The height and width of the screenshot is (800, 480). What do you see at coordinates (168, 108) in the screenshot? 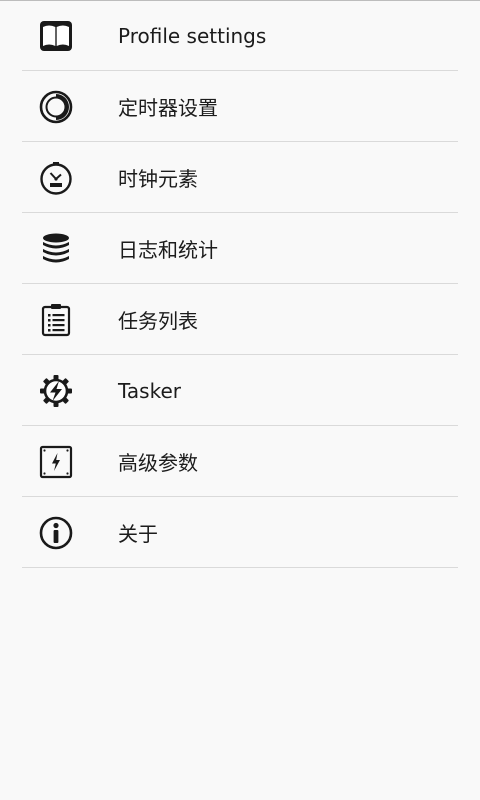
I see `menu-item-label: 定时器设置` at bounding box center [168, 108].